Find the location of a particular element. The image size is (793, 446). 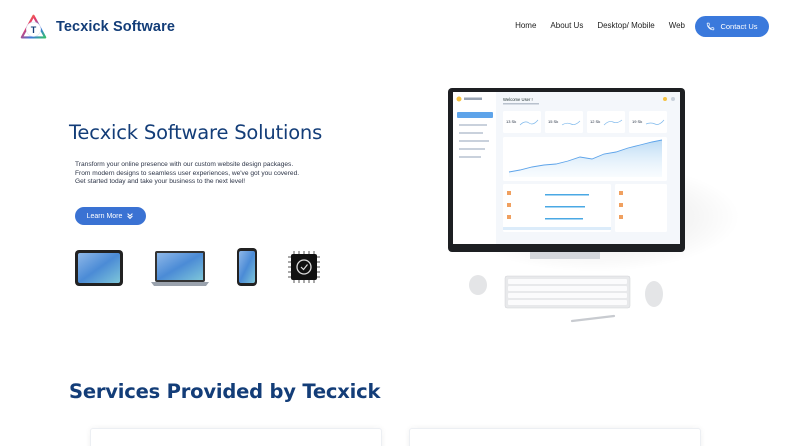

nav-link-home: Home is located at coordinates (525, 25).